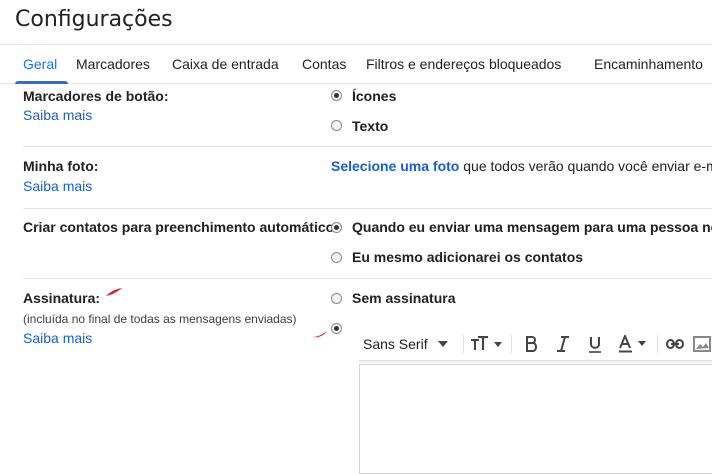 Image resolution: width=712 pixels, height=474 pixels. What do you see at coordinates (463, 64) in the screenshot?
I see `tab-filters: Filtros e endereços bloqueados` at bounding box center [463, 64].